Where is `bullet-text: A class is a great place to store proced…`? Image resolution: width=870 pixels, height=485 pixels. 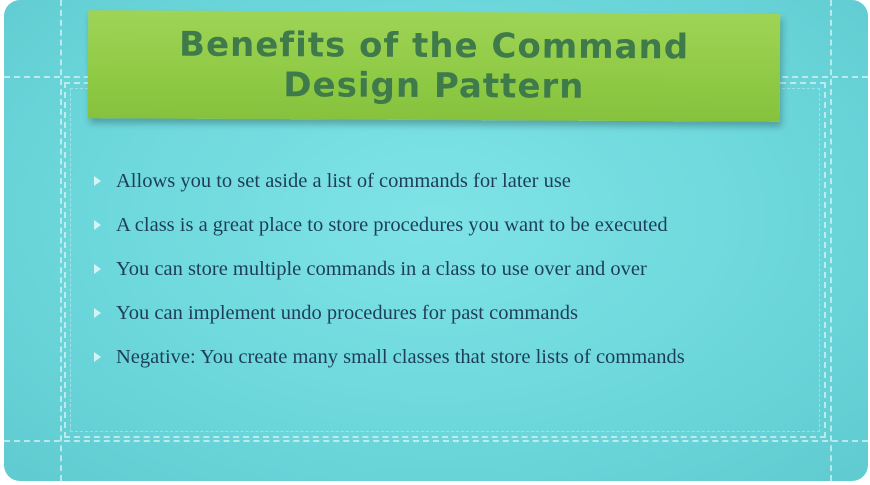 bullet-text: A class is a great place to store proced… is located at coordinates (392, 225).